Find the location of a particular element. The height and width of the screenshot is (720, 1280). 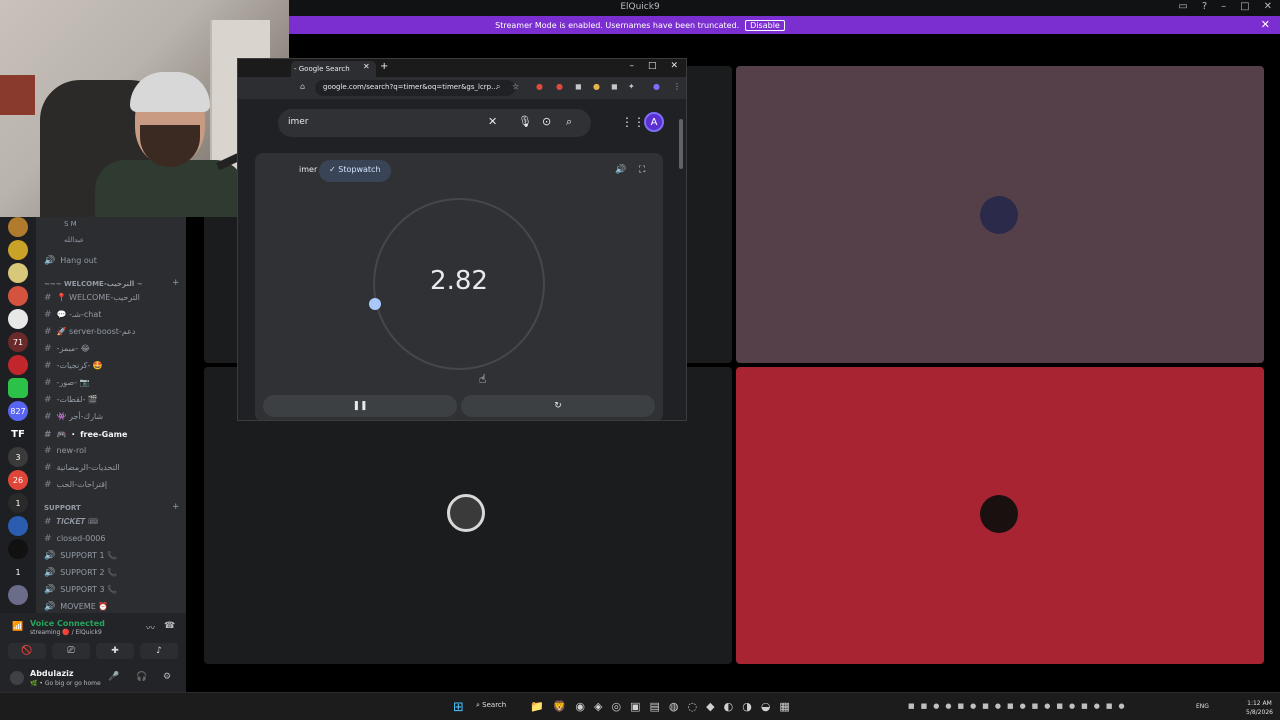

disable-streamer-mode-button: Disable is located at coordinates (765, 25).